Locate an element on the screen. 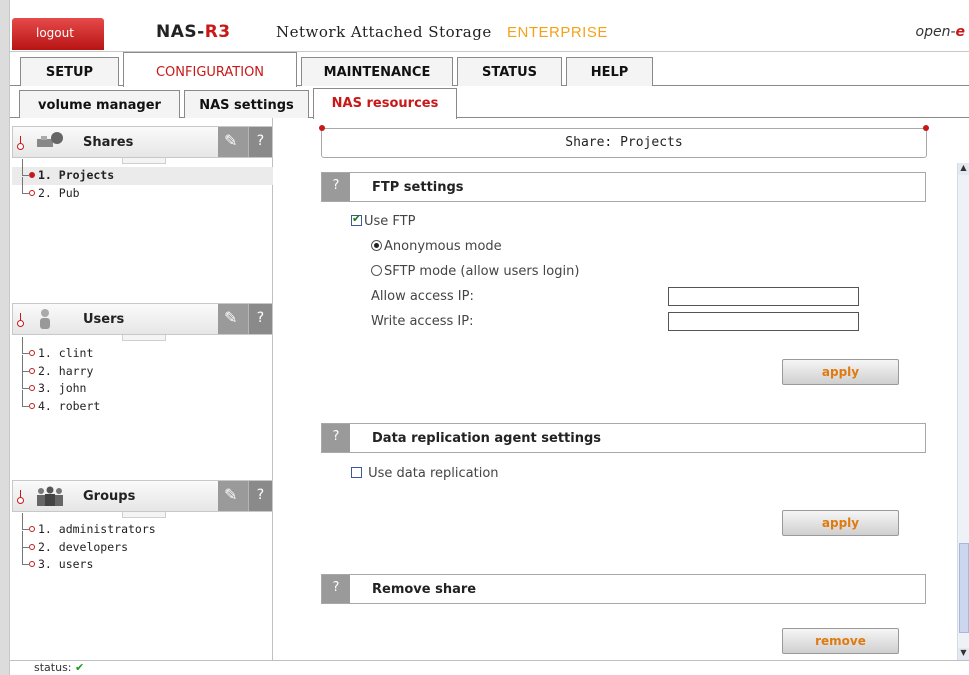 The image size is (969, 675). group-item-administrators: 1. administrators is located at coordinates (142, 526).